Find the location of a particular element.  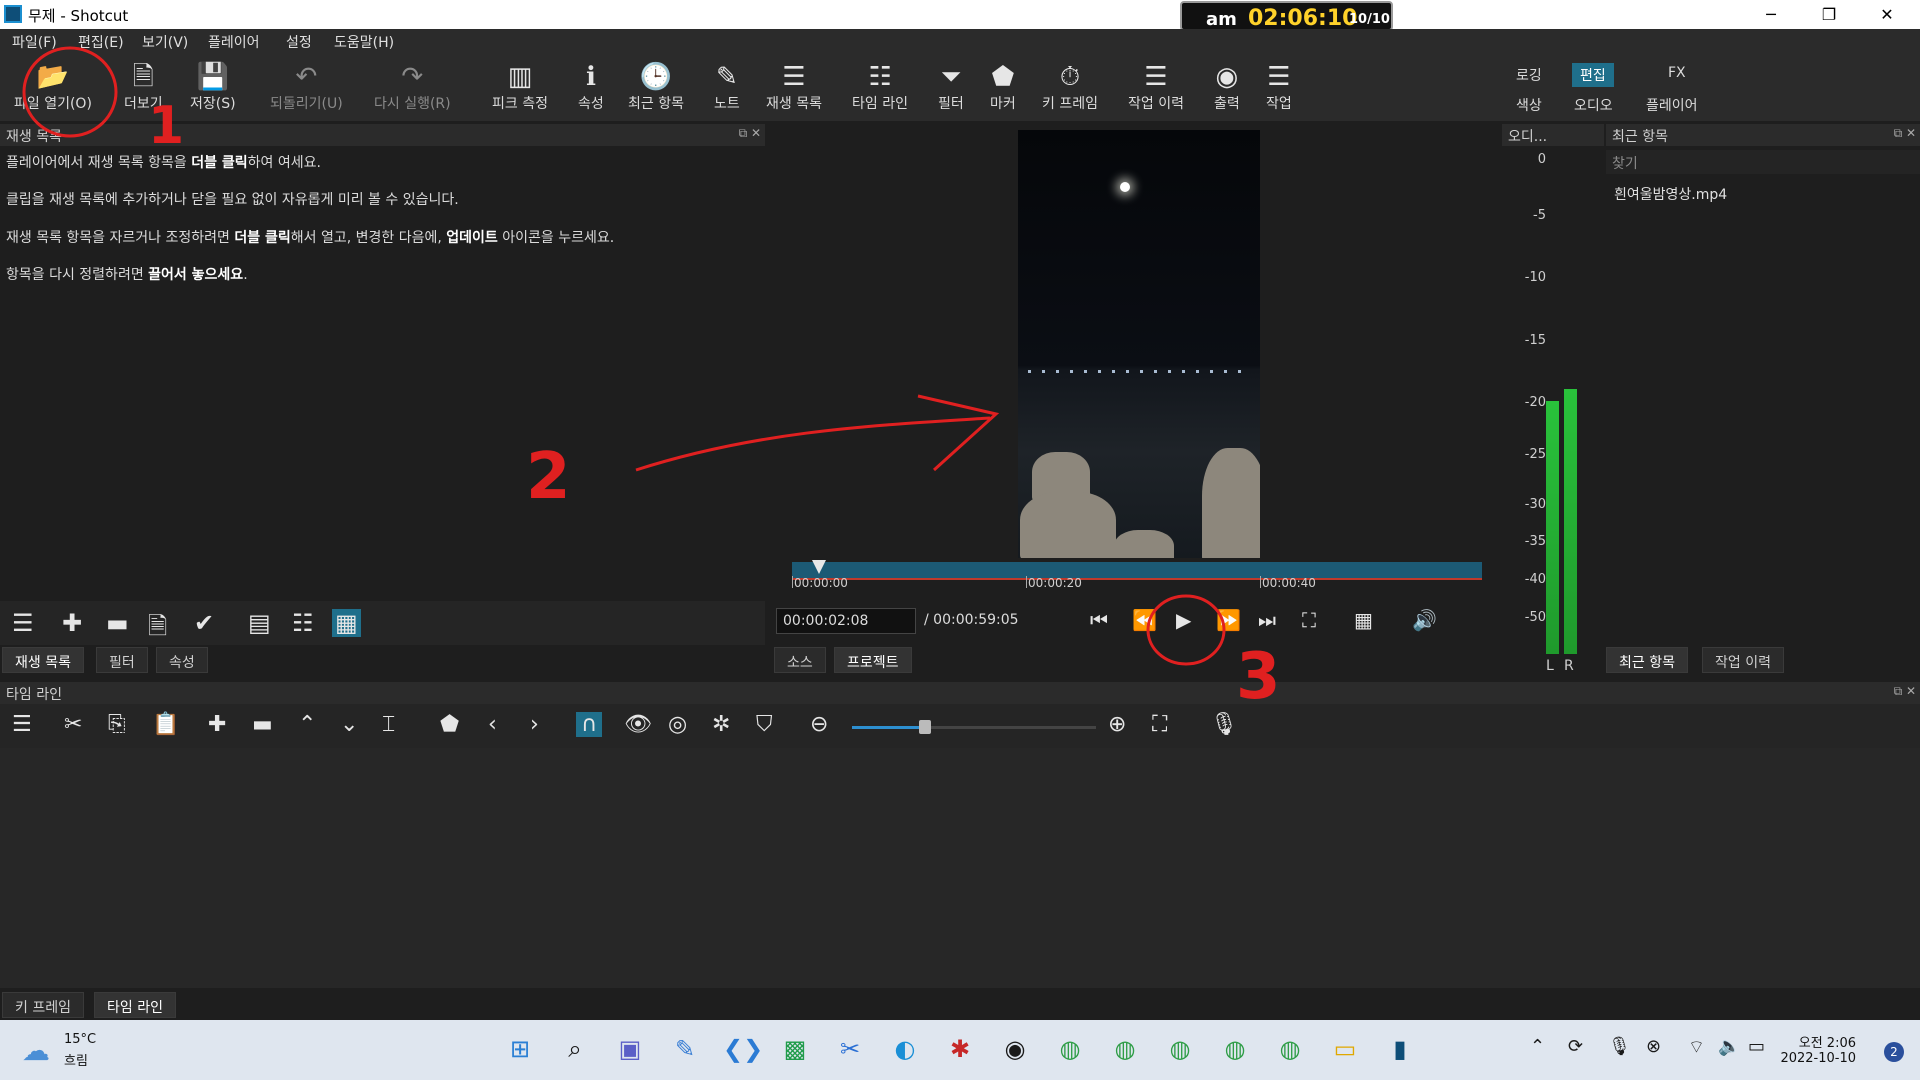

recent-item: 흰여울밤영상.mp4 is located at coordinates (1670, 194).